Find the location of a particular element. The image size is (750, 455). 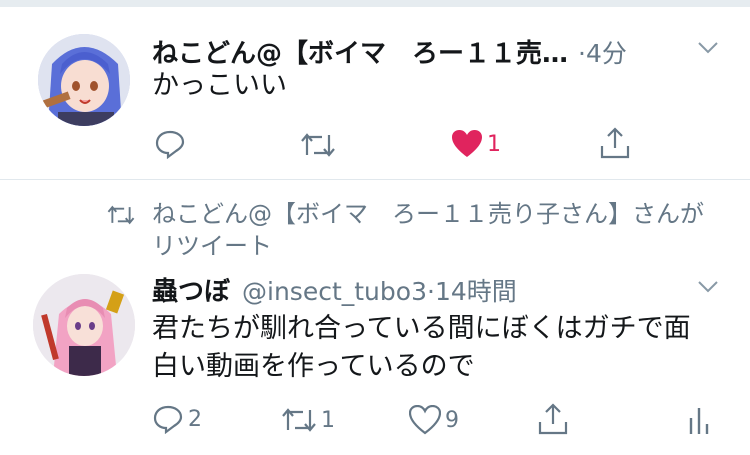

analytics-button is located at coordinates (699, 420).